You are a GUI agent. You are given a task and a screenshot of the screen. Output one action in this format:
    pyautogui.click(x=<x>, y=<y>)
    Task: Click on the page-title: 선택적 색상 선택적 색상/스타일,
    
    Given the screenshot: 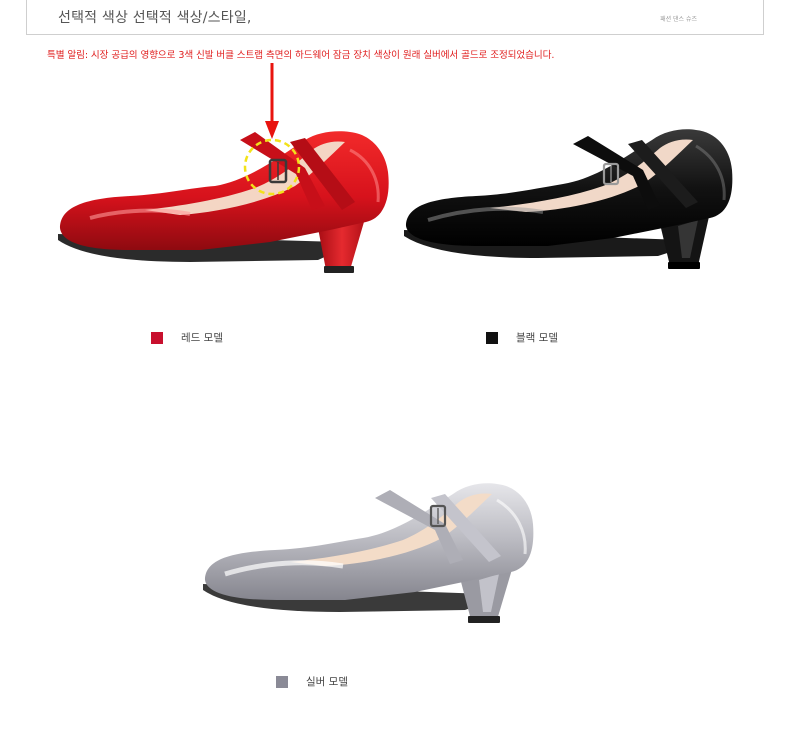 What is the action you would take?
    pyautogui.click(x=155, y=18)
    